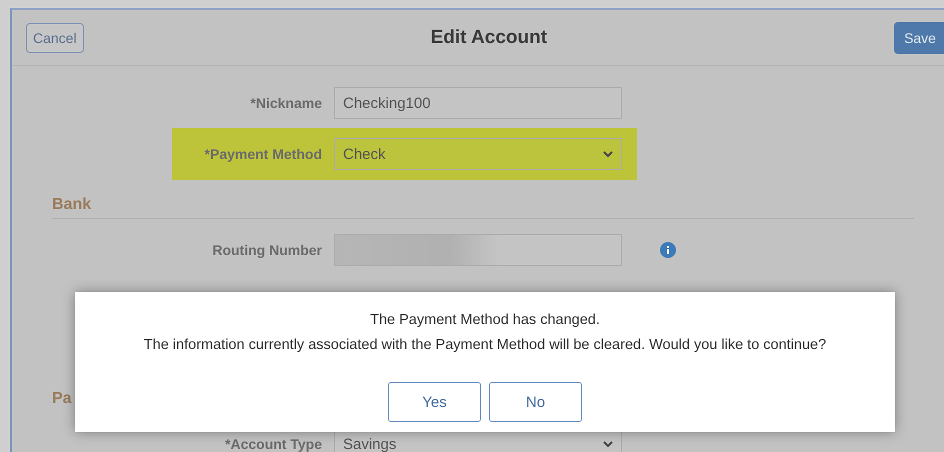 The width and height of the screenshot is (944, 452). What do you see at coordinates (485, 345) in the screenshot?
I see `dialog-message: The information currently associated with the Payment Method will be cleared. Would you like to continue?` at bounding box center [485, 345].